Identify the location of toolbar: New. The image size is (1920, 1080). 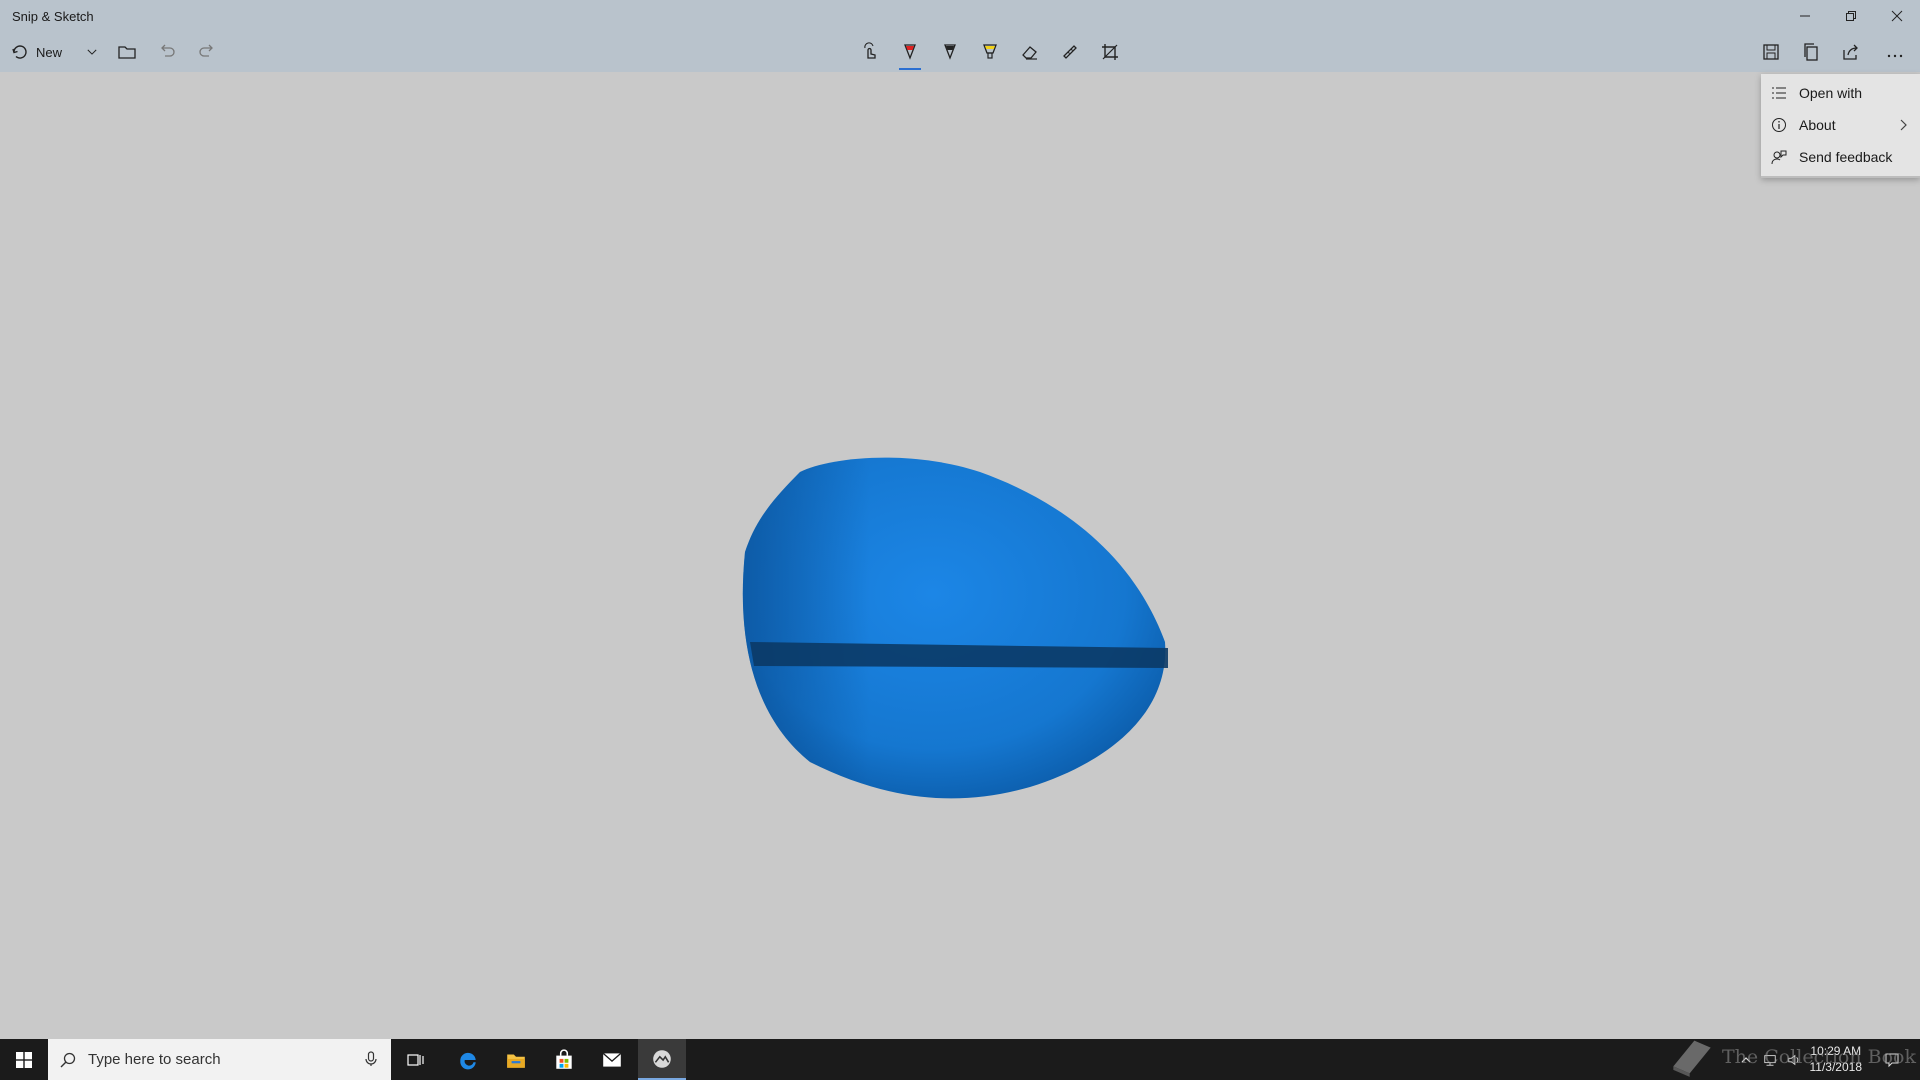
(960, 52).